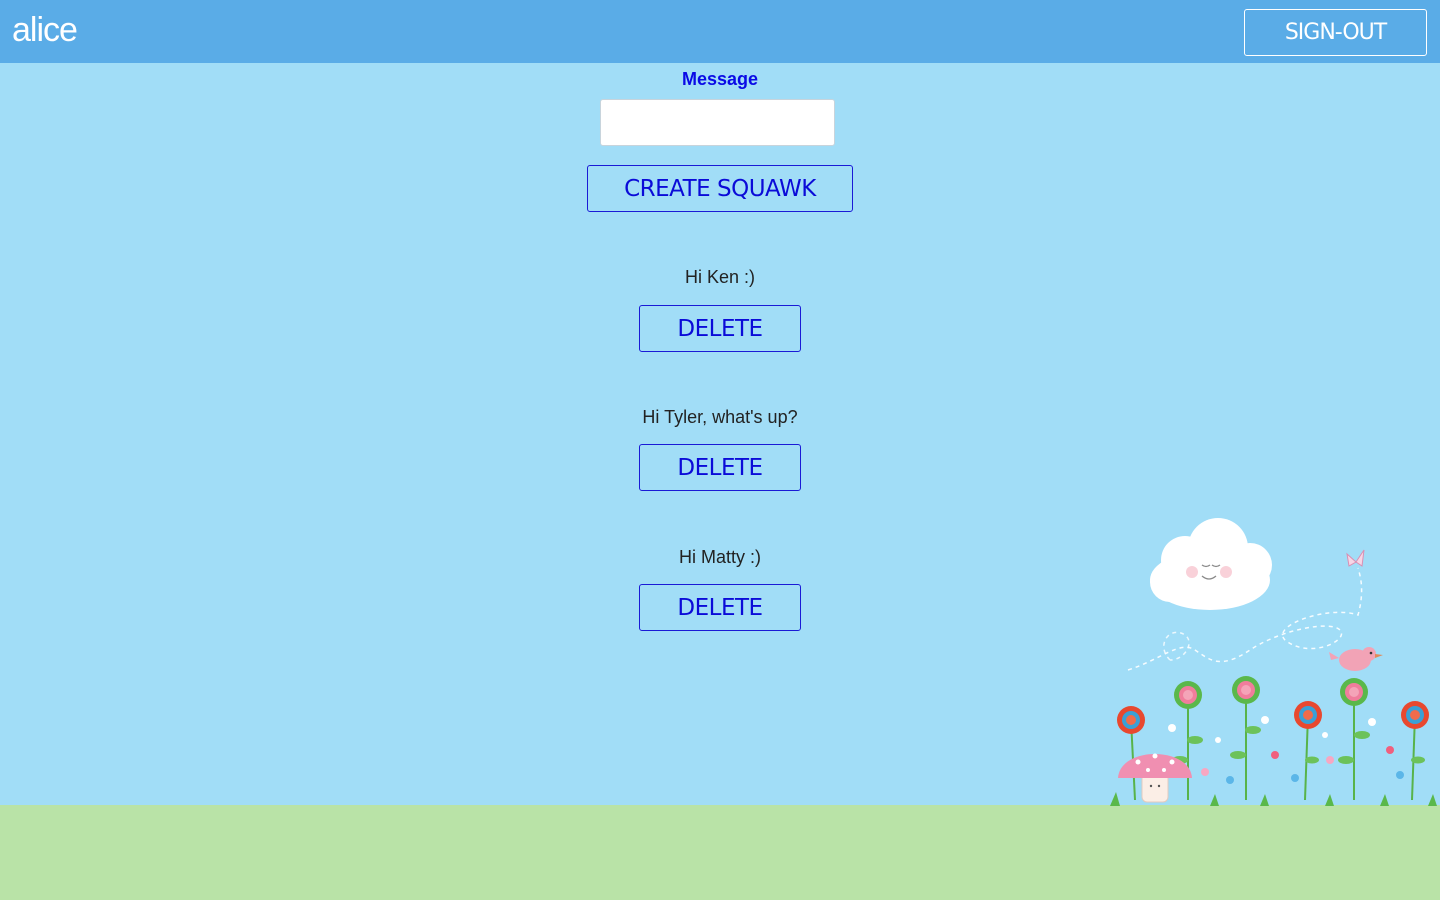 The width and height of the screenshot is (1440, 900). What do you see at coordinates (1211, 564) in the screenshot?
I see `cloud-icon` at bounding box center [1211, 564].